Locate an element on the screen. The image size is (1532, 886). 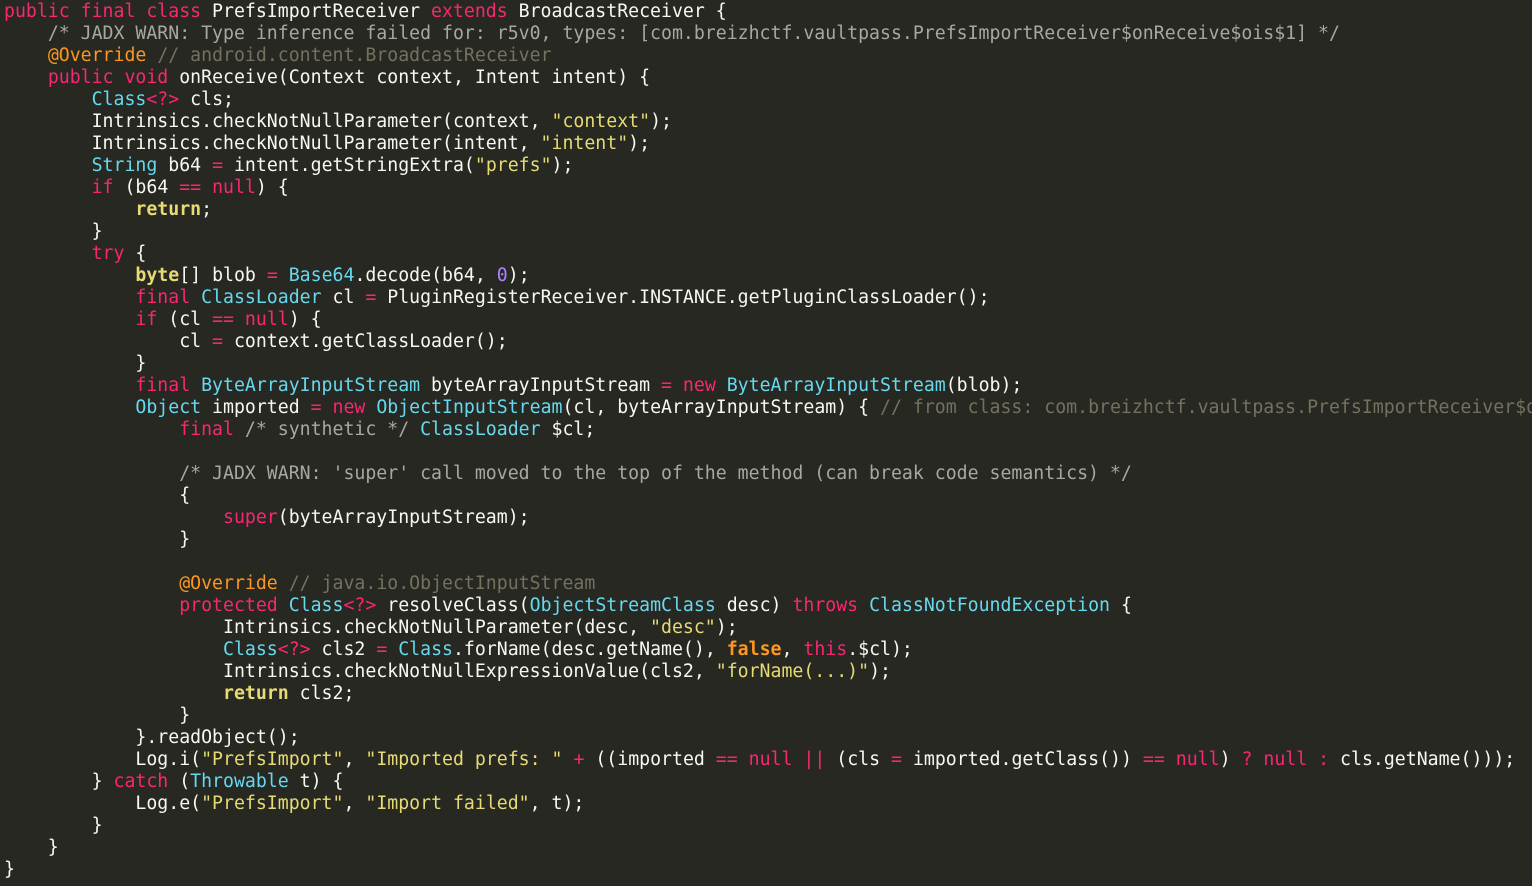
keyword-token: this is located at coordinates (825, 649).